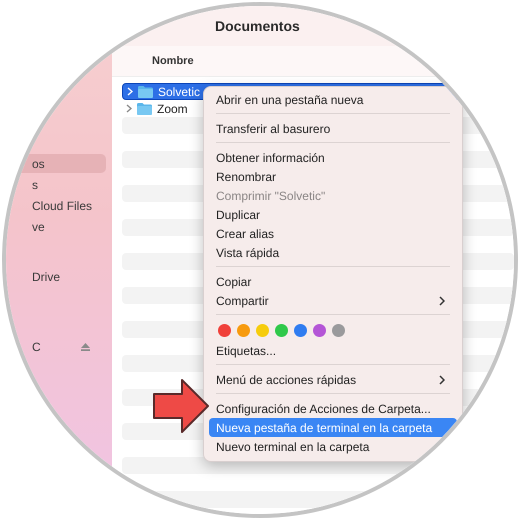 The width and height of the screenshot is (520, 520). I want to click on sidebar-label: s, so click(35, 185).